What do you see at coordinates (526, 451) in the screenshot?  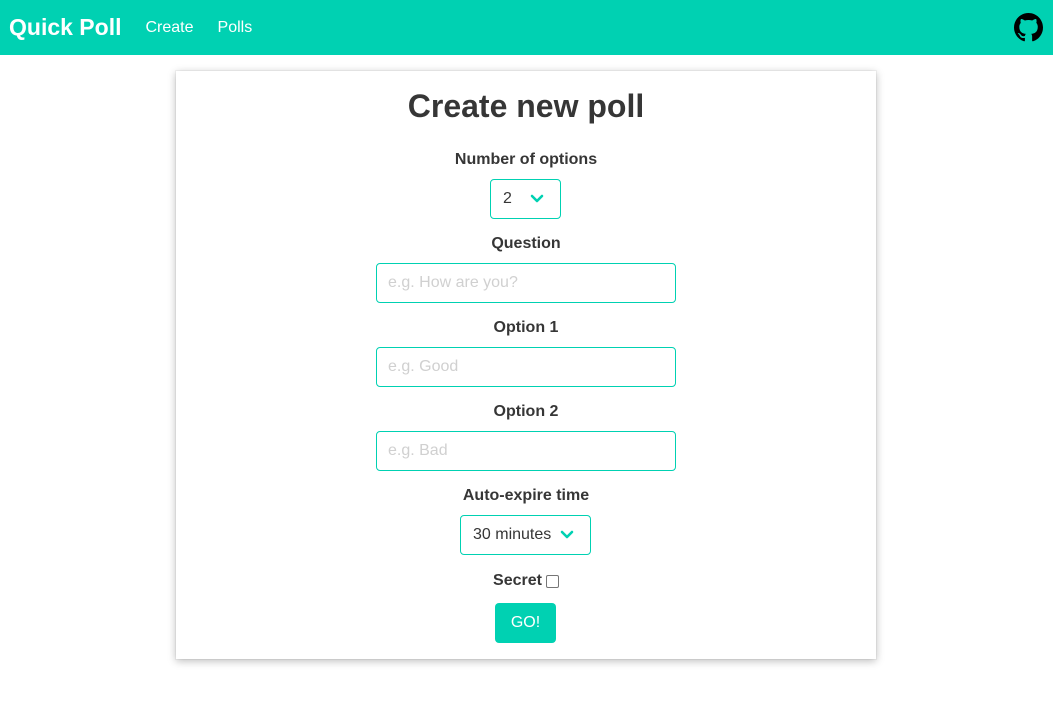 I see `option-2-input` at bounding box center [526, 451].